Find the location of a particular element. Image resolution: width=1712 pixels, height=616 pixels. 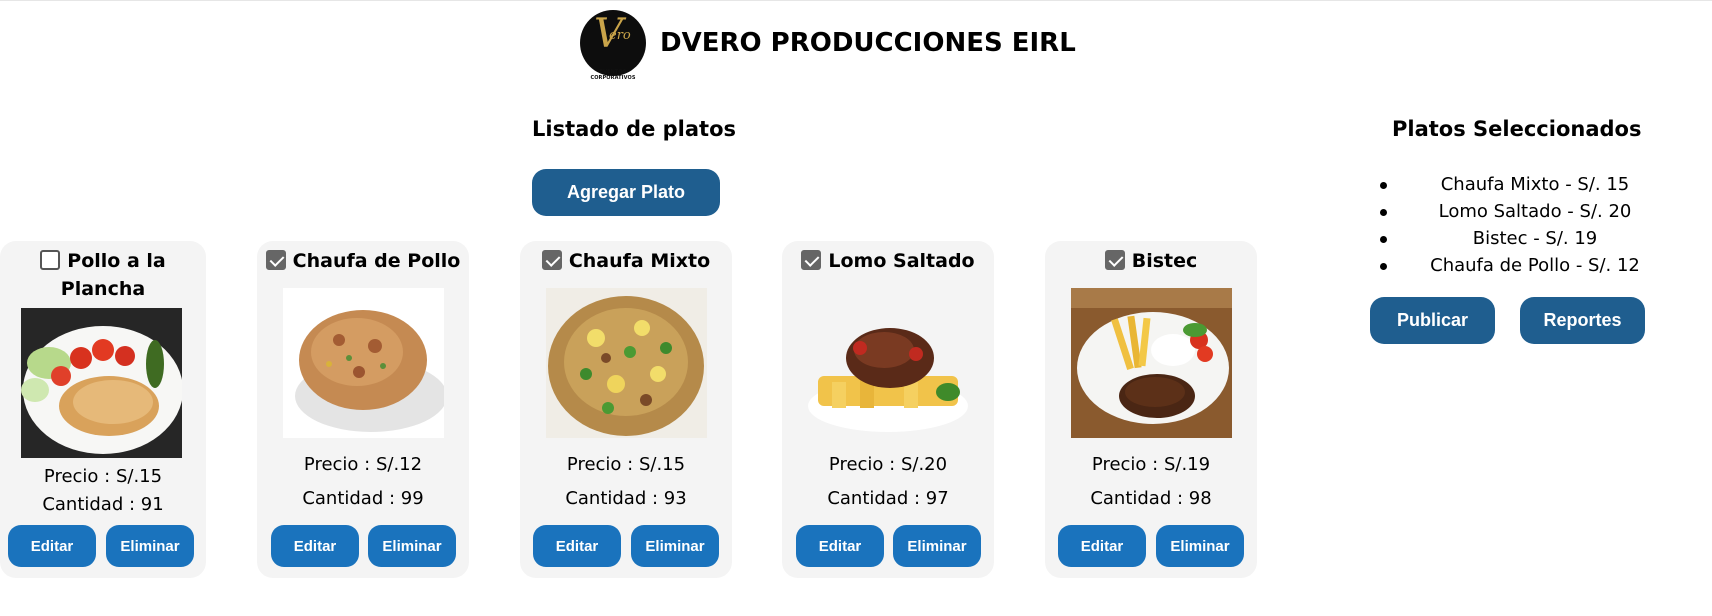

dish-price: Precio : S/.12 is located at coordinates (363, 464).